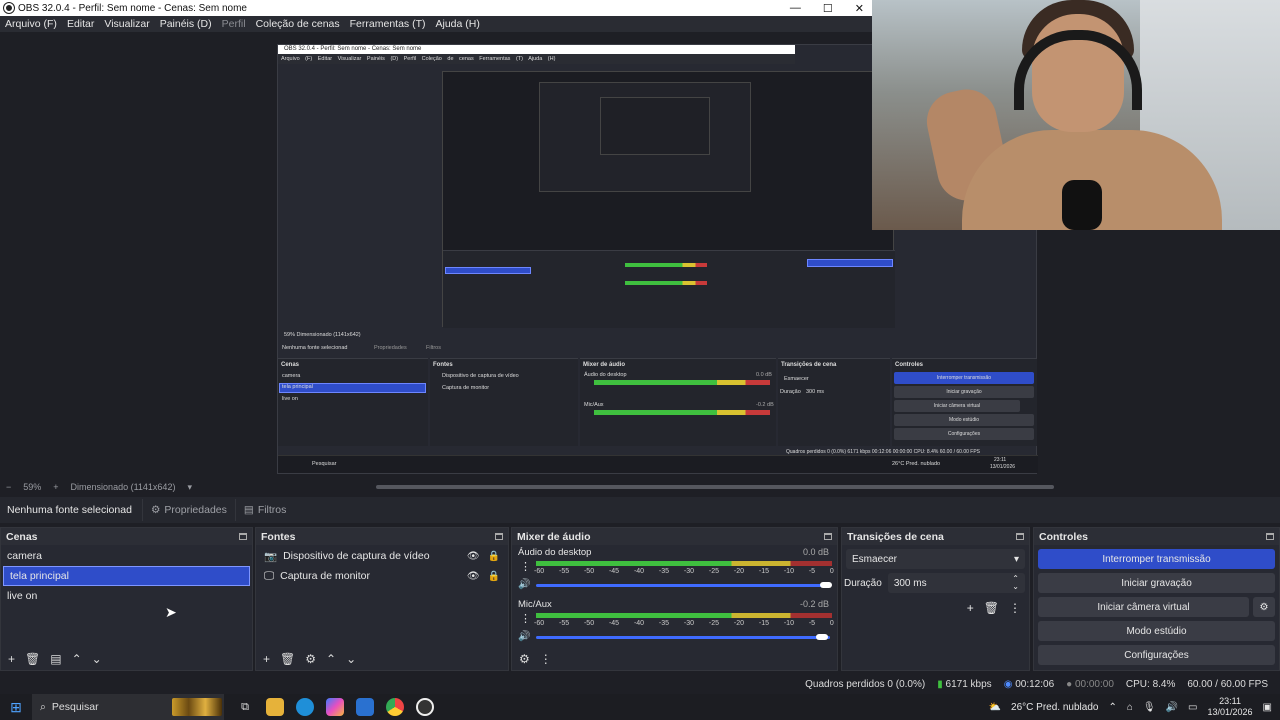 Image resolution: width=1280 pixels, height=720 pixels. Describe the element at coordinates (1150, 684) in the screenshot. I see `cpu-usage: CPU: 8.4%` at that location.